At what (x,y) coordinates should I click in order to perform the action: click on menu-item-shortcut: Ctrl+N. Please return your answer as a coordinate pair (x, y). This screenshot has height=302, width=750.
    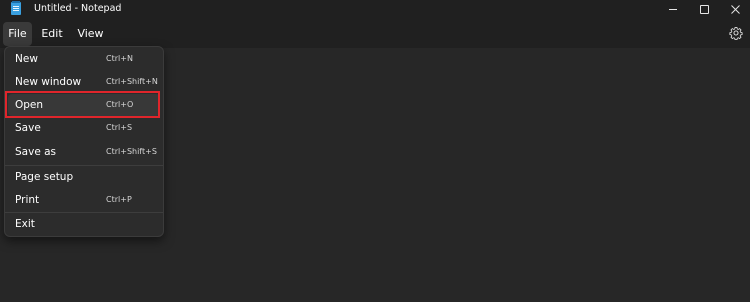
    Looking at the image, I should click on (119, 58).